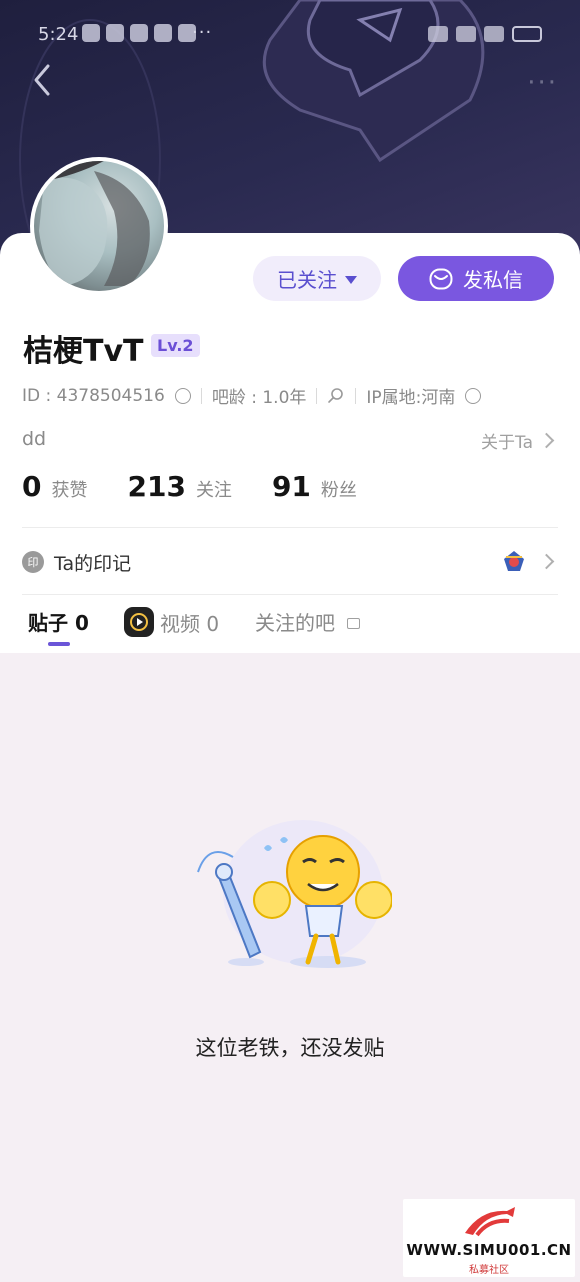  I want to click on username: 桔梗TvT, so click(83, 351).